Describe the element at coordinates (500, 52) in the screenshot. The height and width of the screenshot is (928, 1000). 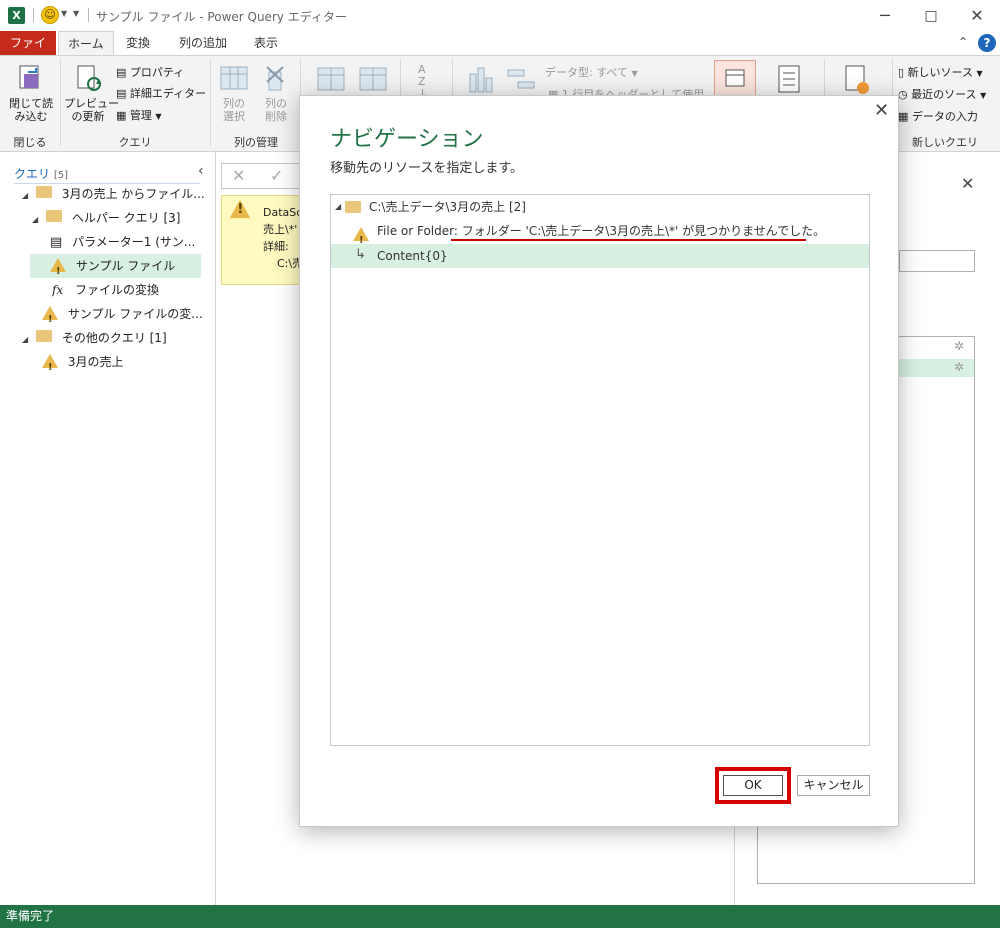
I see `ribbon-tabs: ファイル ホーム 変換 列の追加 表示 ⌃ ?` at that location.